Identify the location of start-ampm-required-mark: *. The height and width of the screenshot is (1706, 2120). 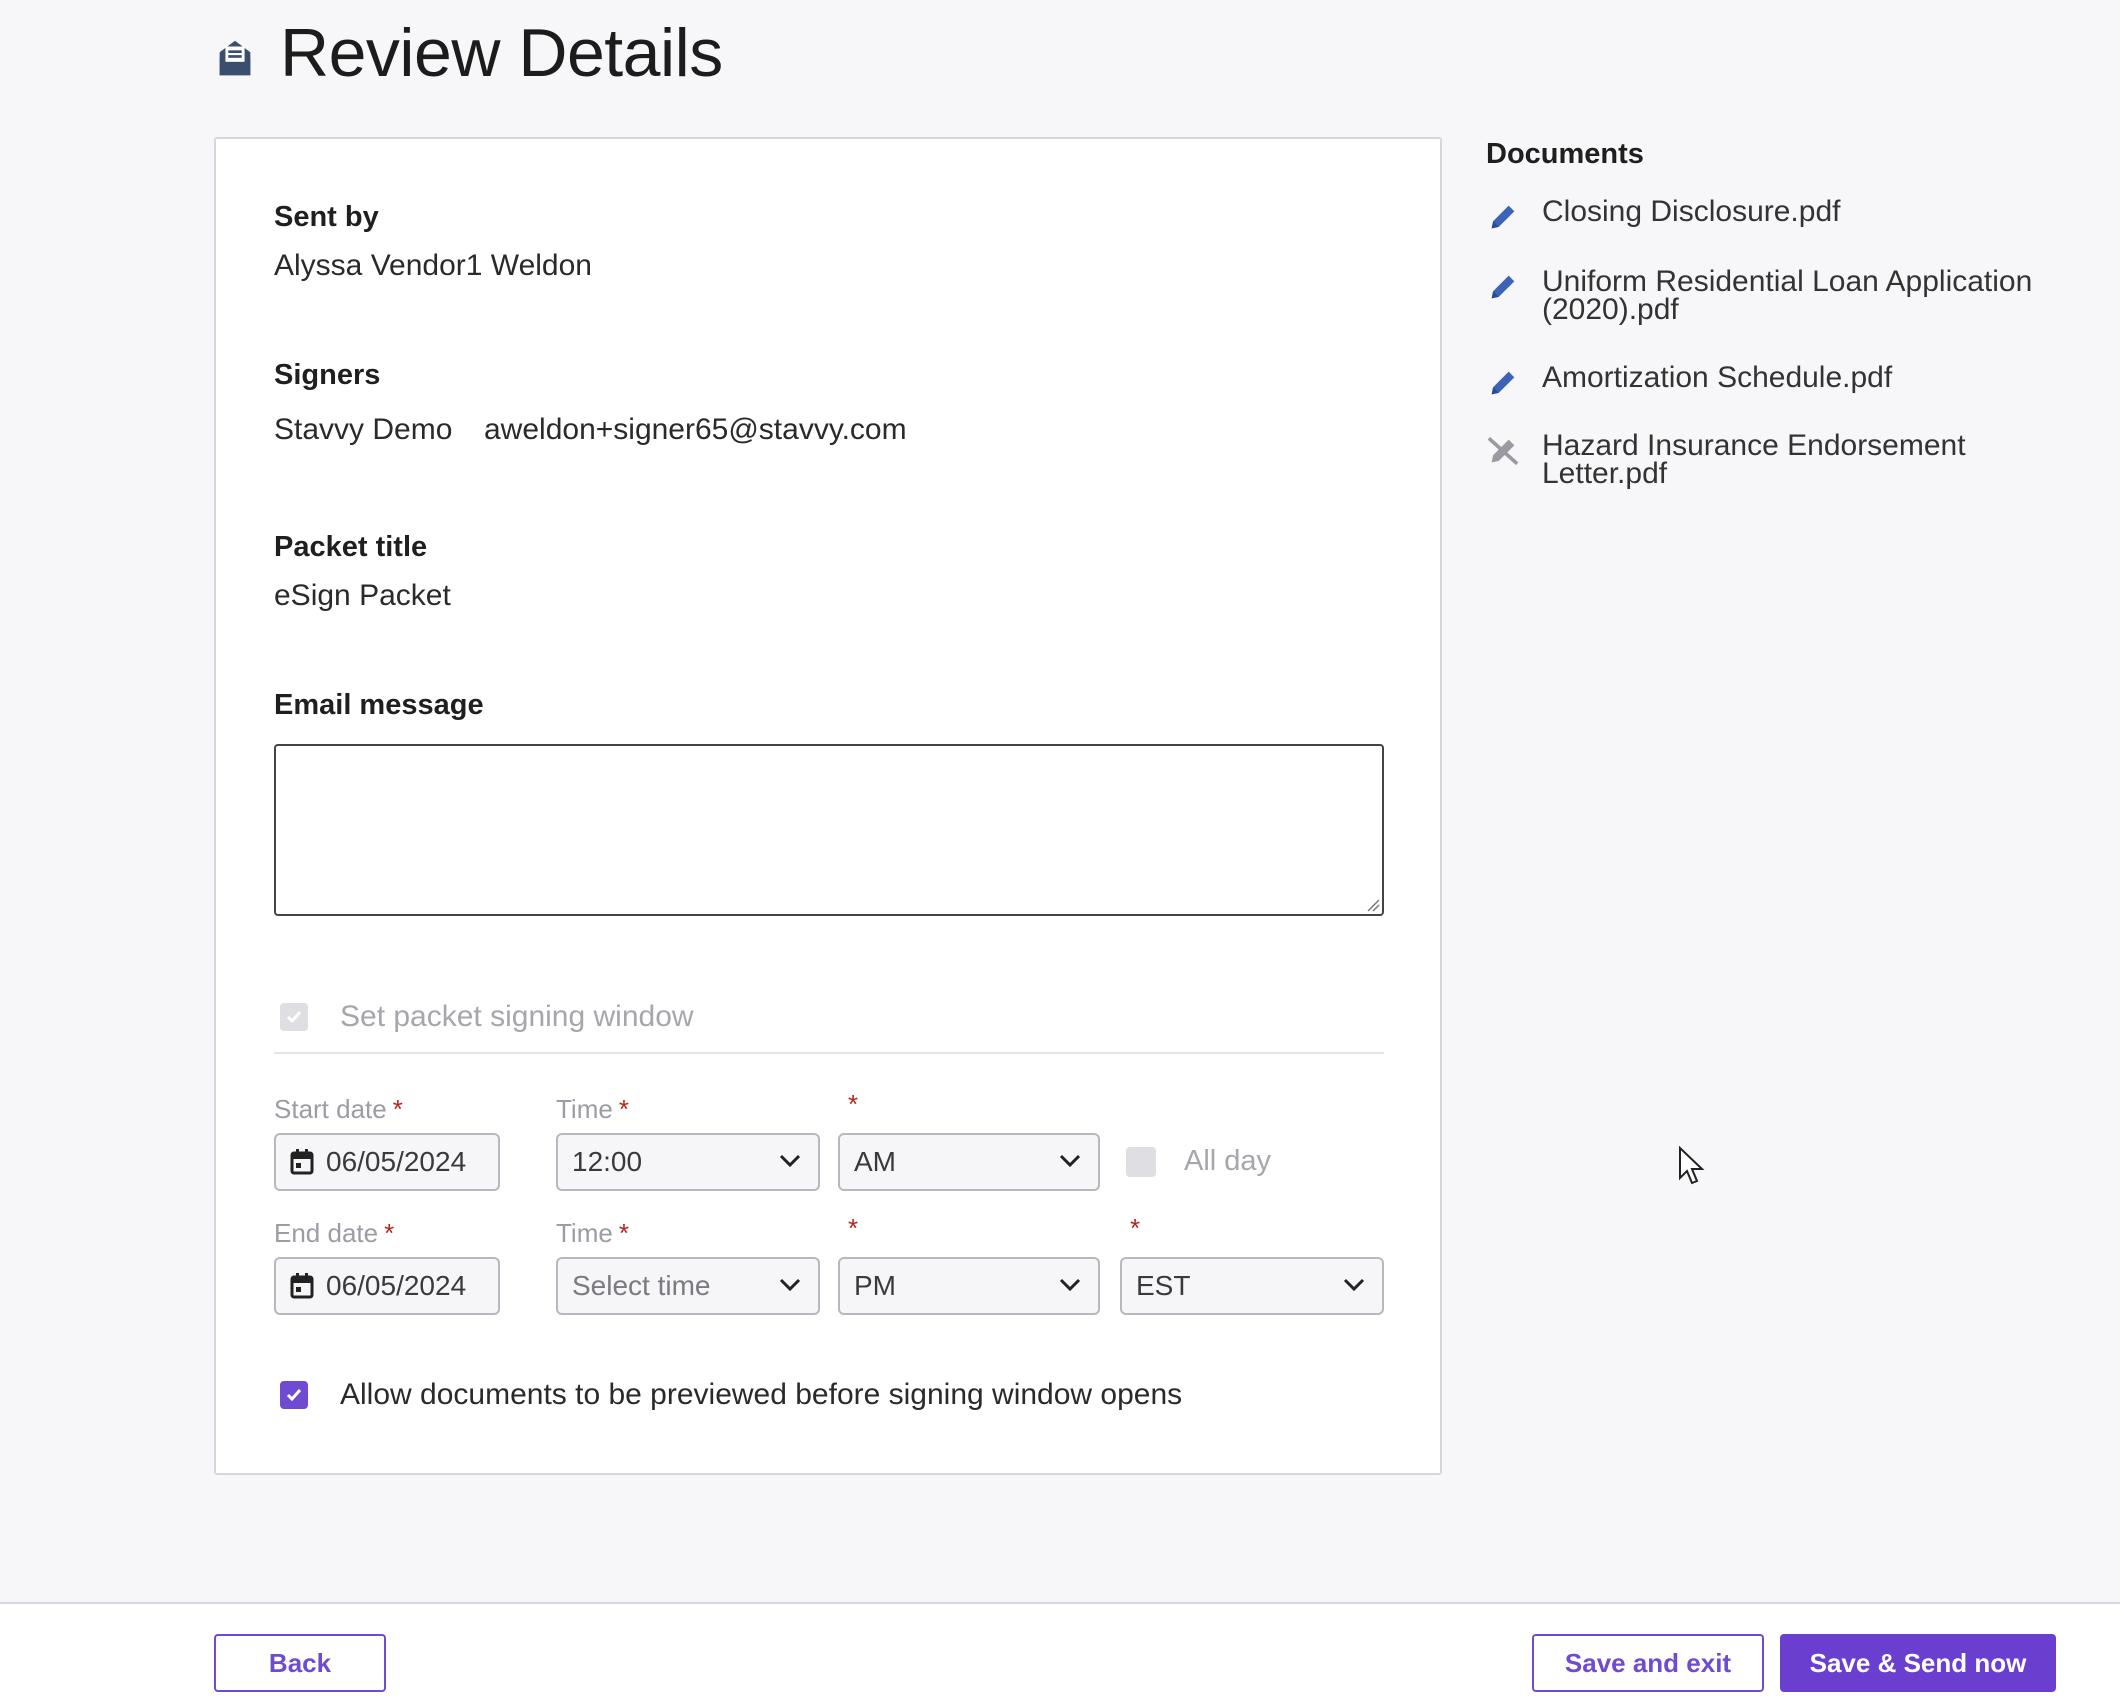
(853, 1104).